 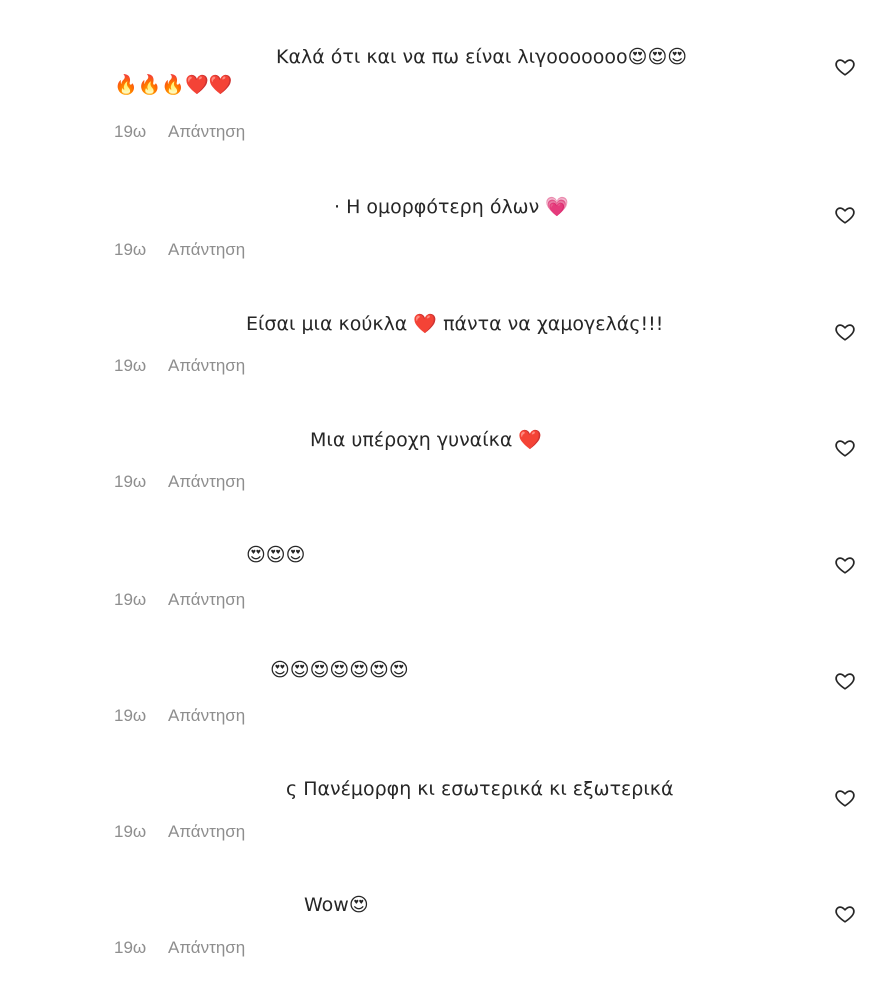 What do you see at coordinates (440, 482) in the screenshot?
I see `comment-item: Μια υπέροχη γυναίκα ❤️ 19ω Απάντηση` at bounding box center [440, 482].